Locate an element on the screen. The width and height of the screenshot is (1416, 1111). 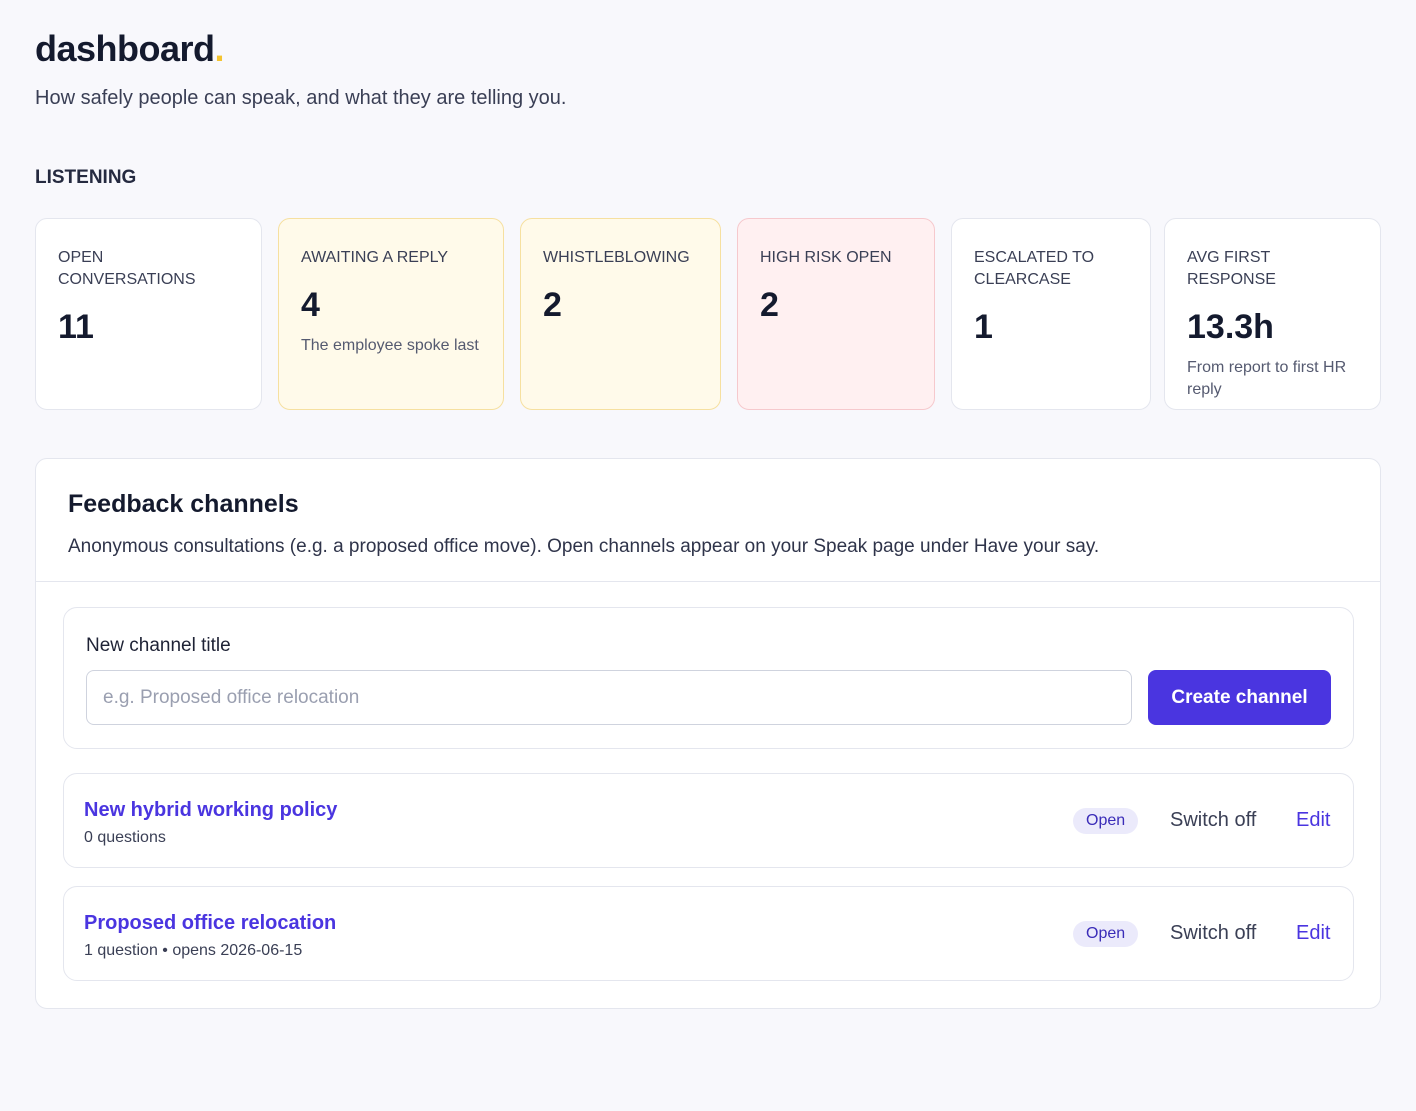
stat-whistleblowing: WHISTLEBLOWING 2 is located at coordinates (620, 314).